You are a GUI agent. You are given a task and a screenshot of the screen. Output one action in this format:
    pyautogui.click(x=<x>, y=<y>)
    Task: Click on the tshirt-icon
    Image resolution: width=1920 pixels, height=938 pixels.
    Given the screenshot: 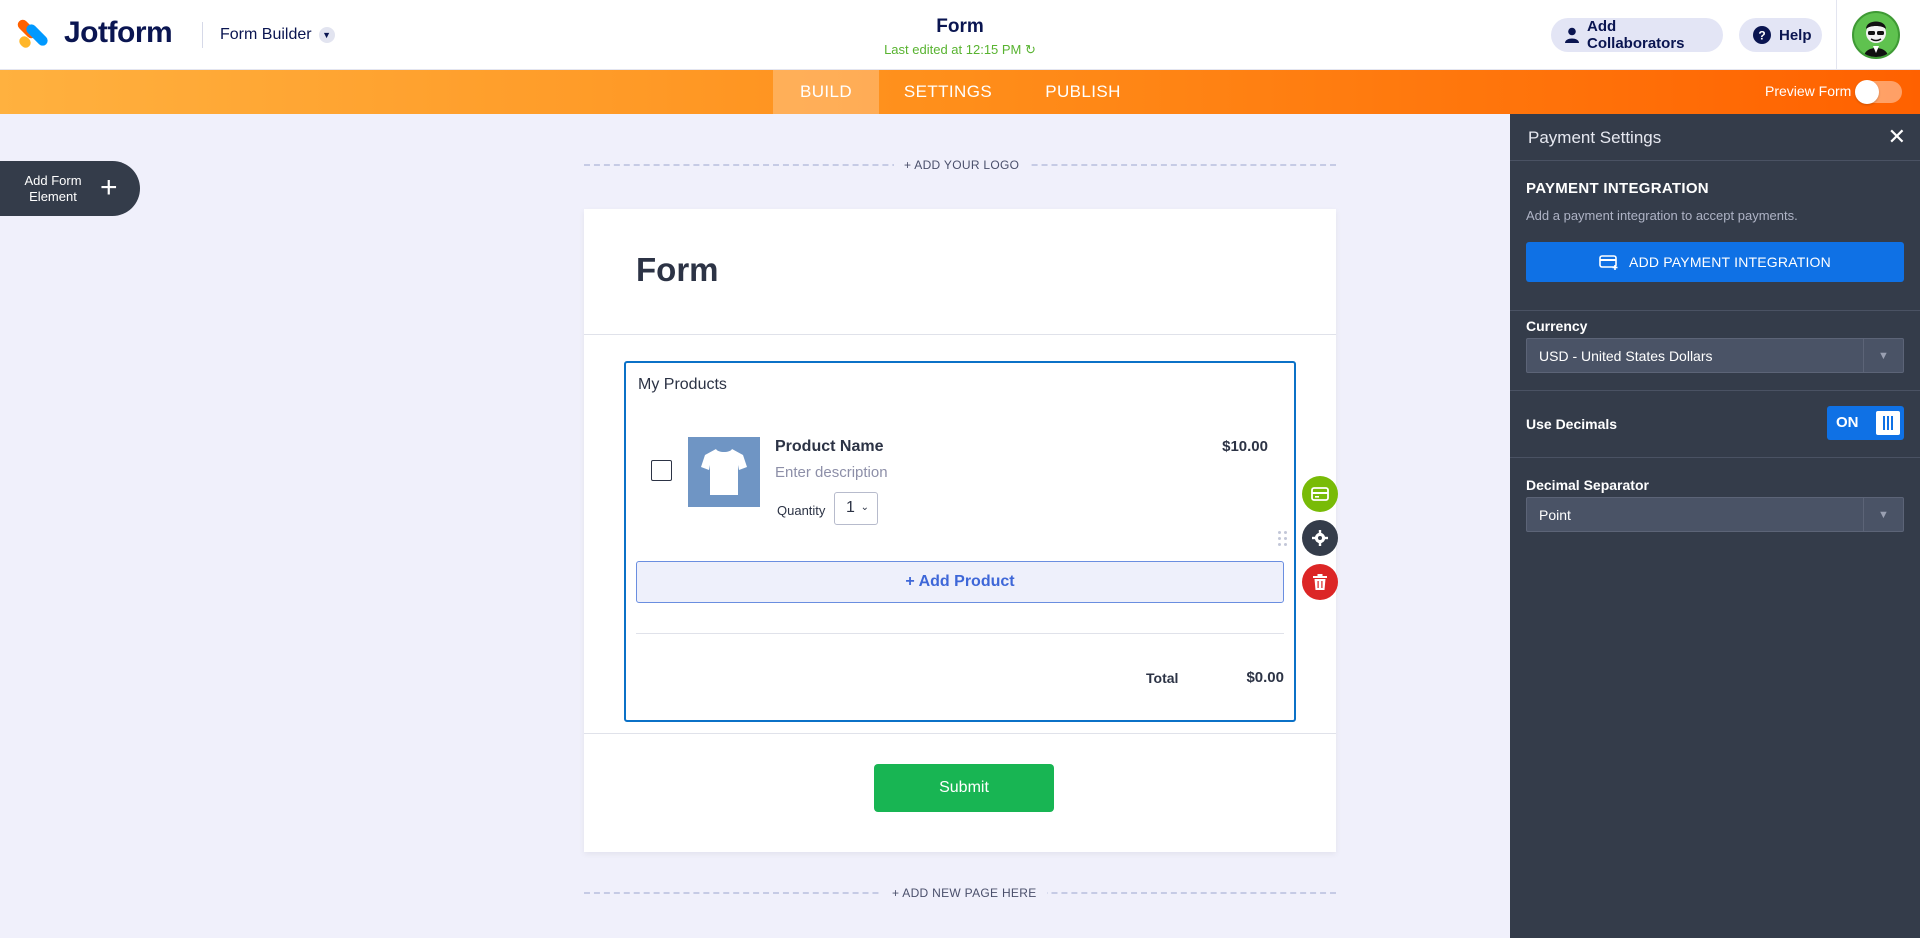 What is the action you would take?
    pyautogui.click(x=724, y=472)
    